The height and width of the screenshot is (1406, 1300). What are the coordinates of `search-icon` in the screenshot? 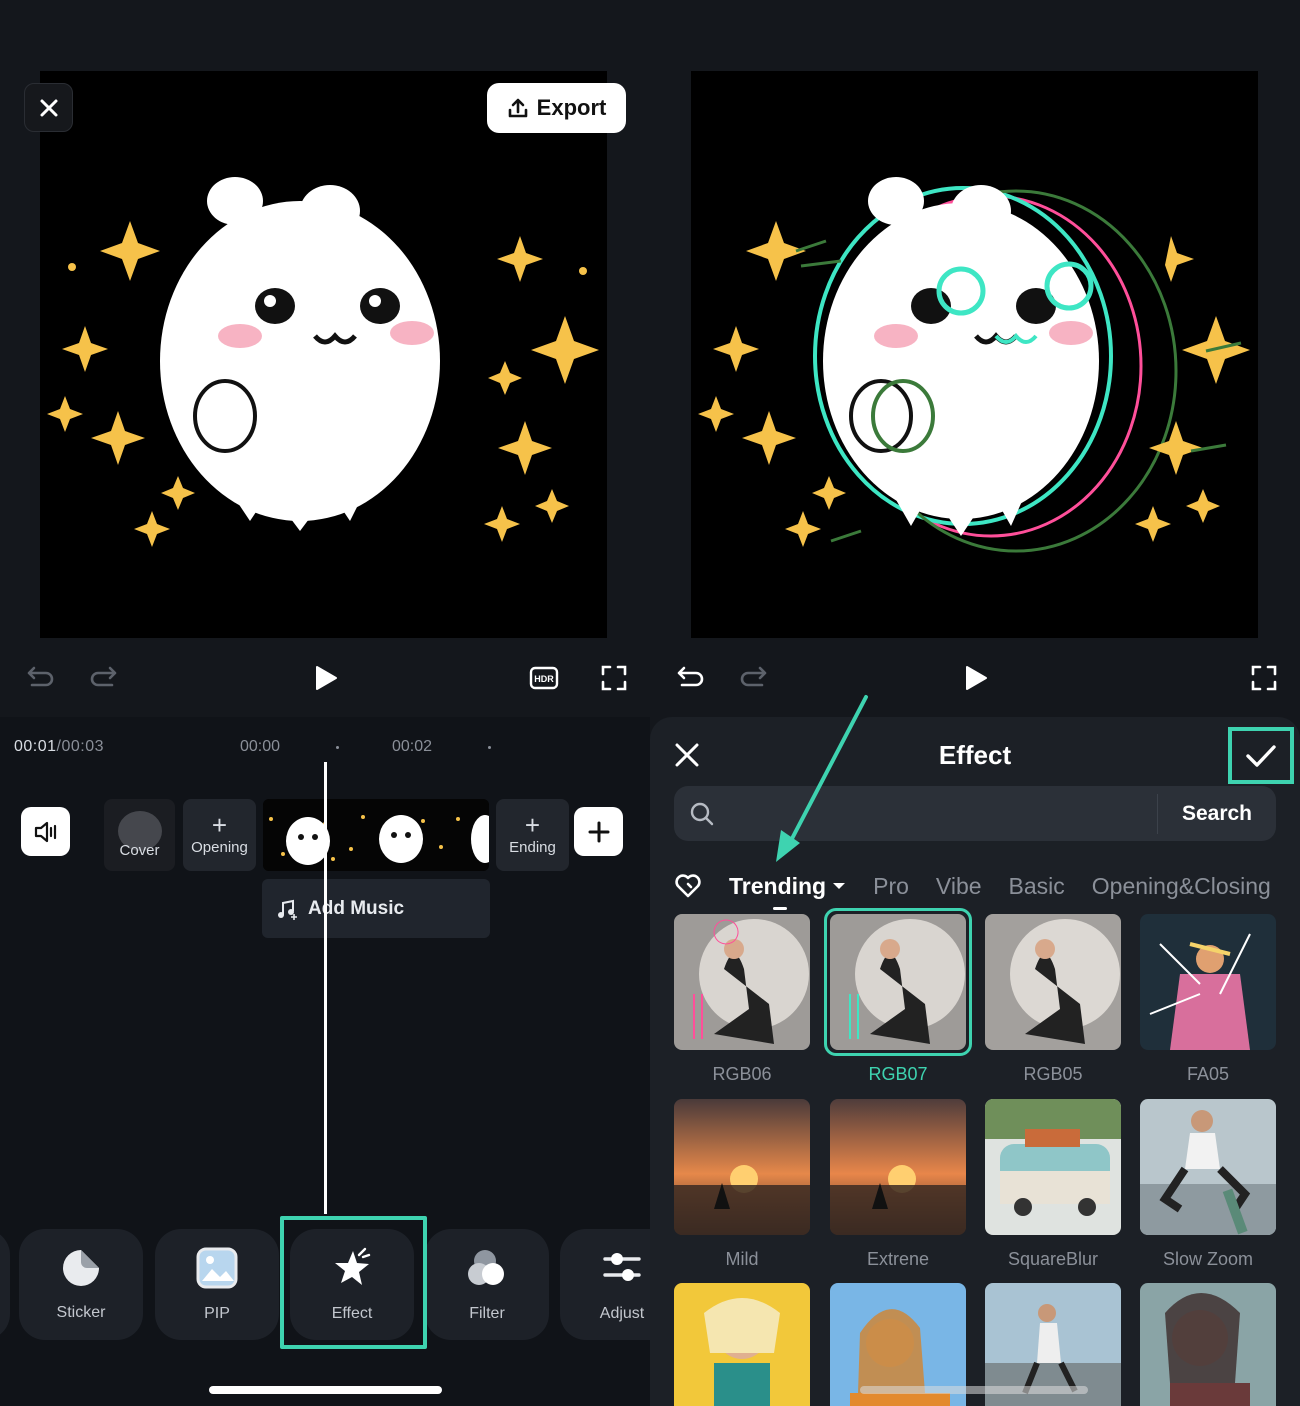 It's located at (702, 814).